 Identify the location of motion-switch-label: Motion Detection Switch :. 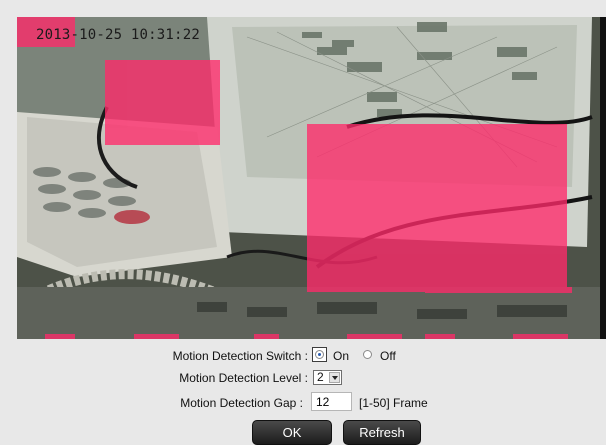
(240, 356).